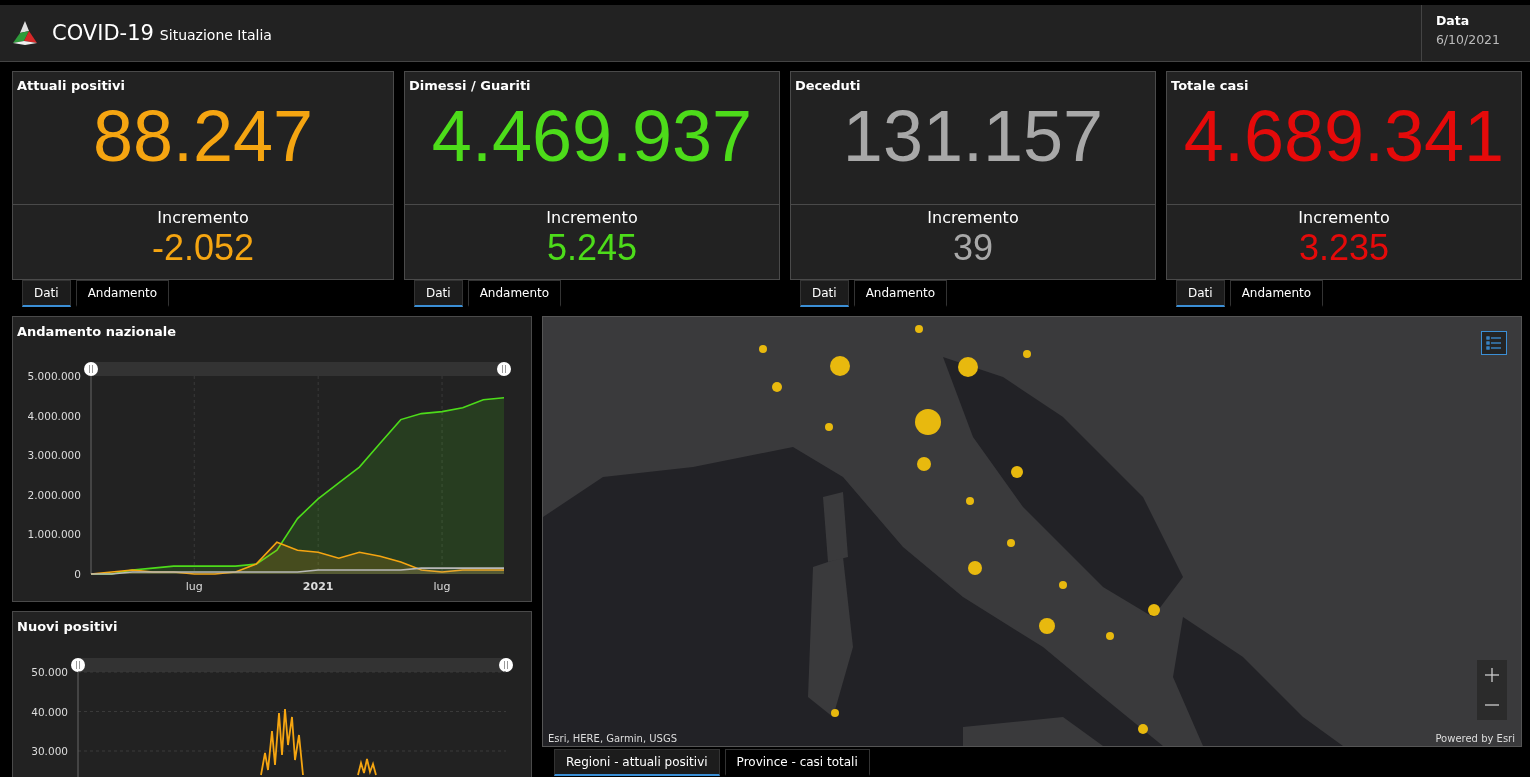  What do you see at coordinates (49, 751) in the screenshot?
I see `axis-label: 30.000` at bounding box center [49, 751].